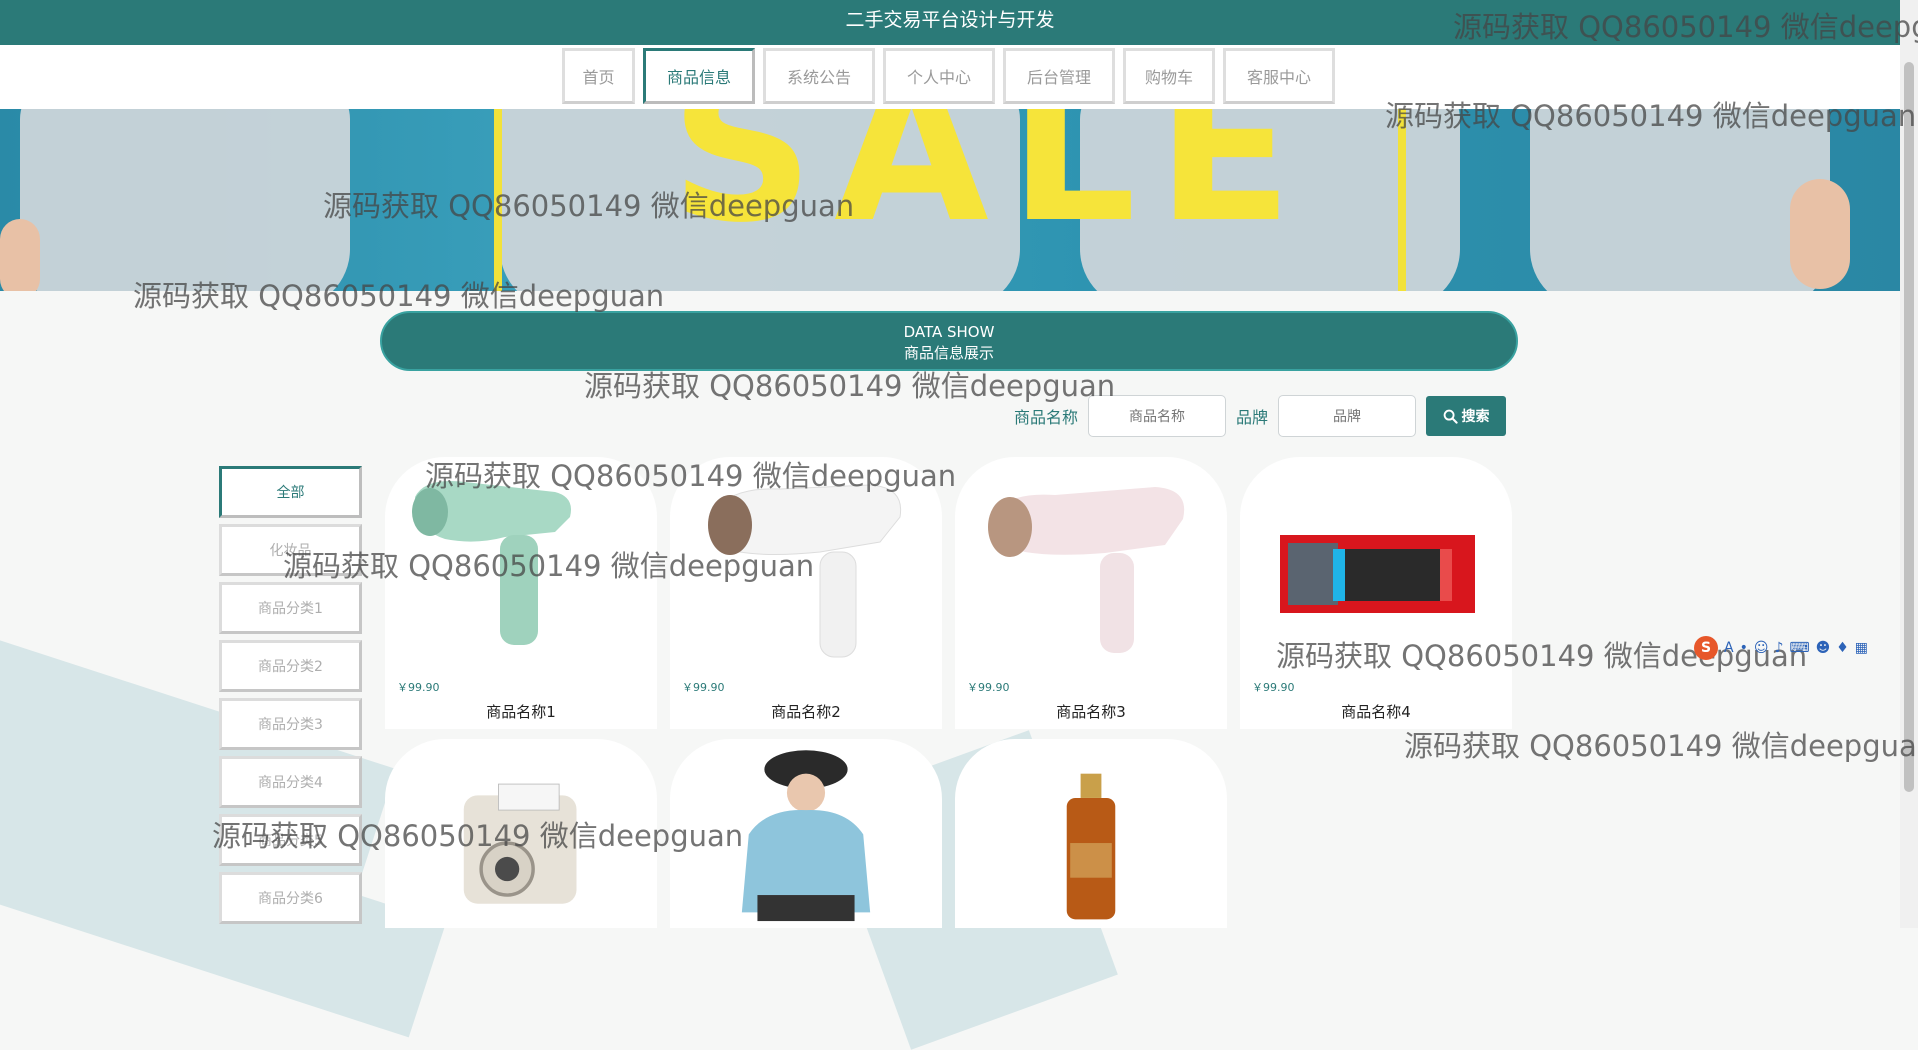 The image size is (1918, 1050). I want to click on ime-user-icon: ☻, so click(1823, 648).